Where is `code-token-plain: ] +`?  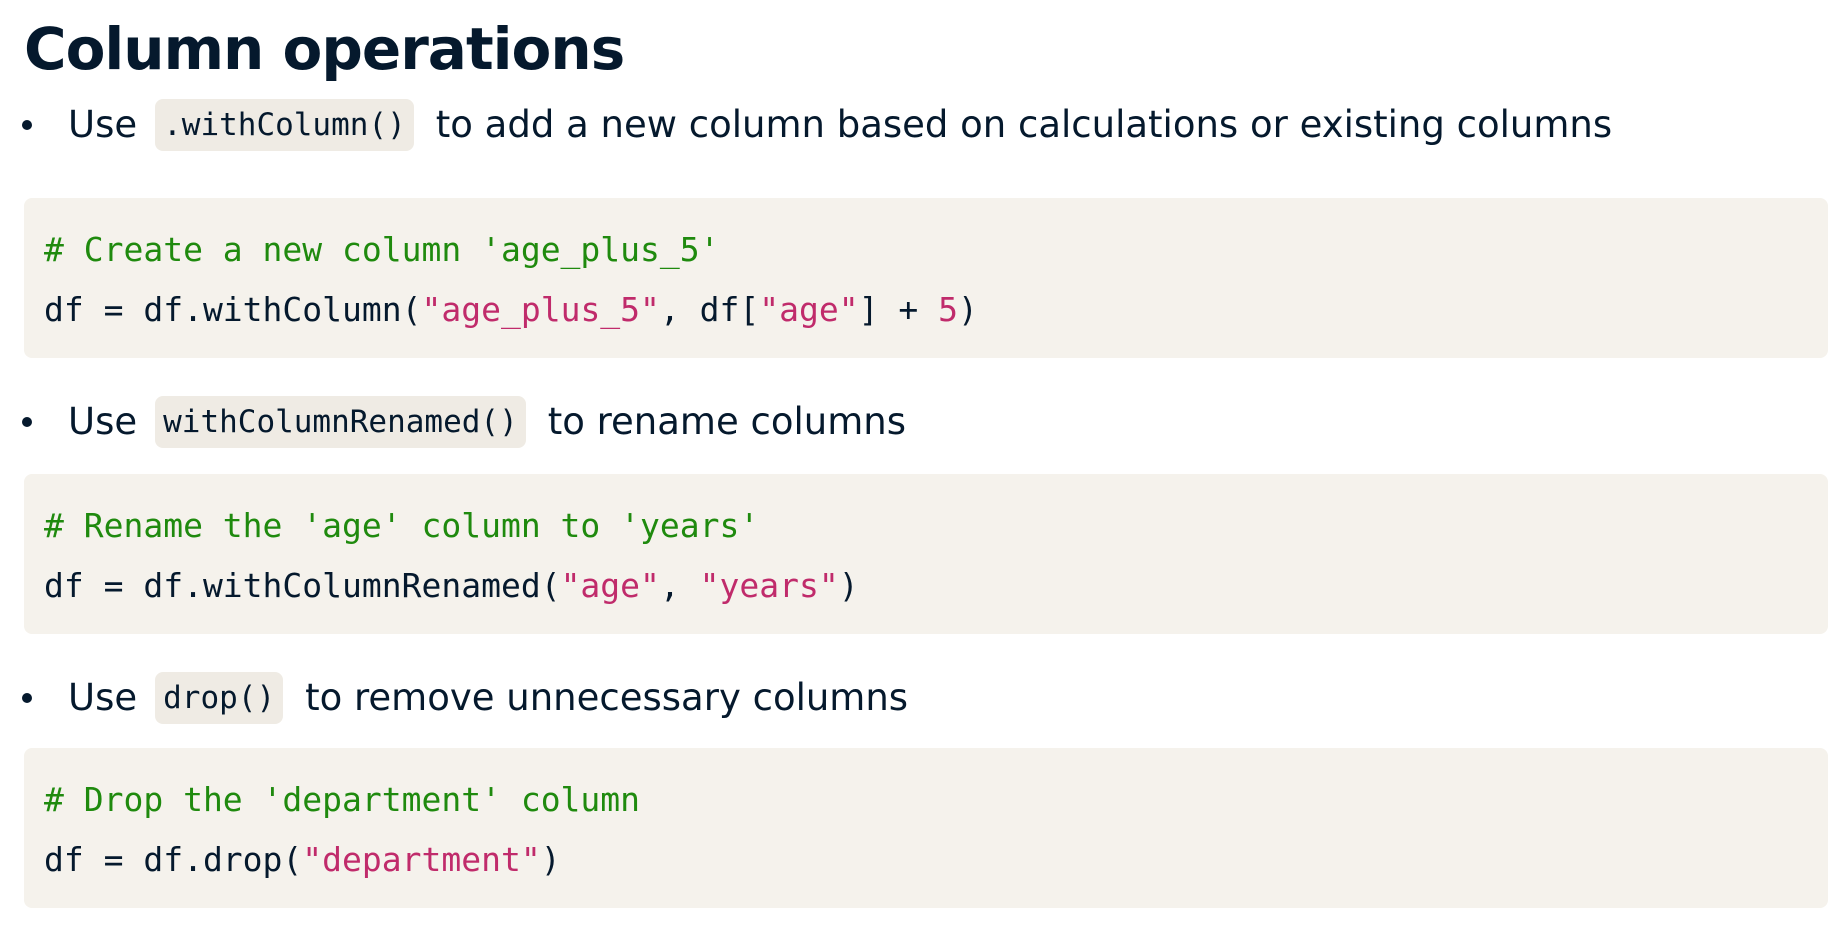 code-token-plain: ] + is located at coordinates (898, 309).